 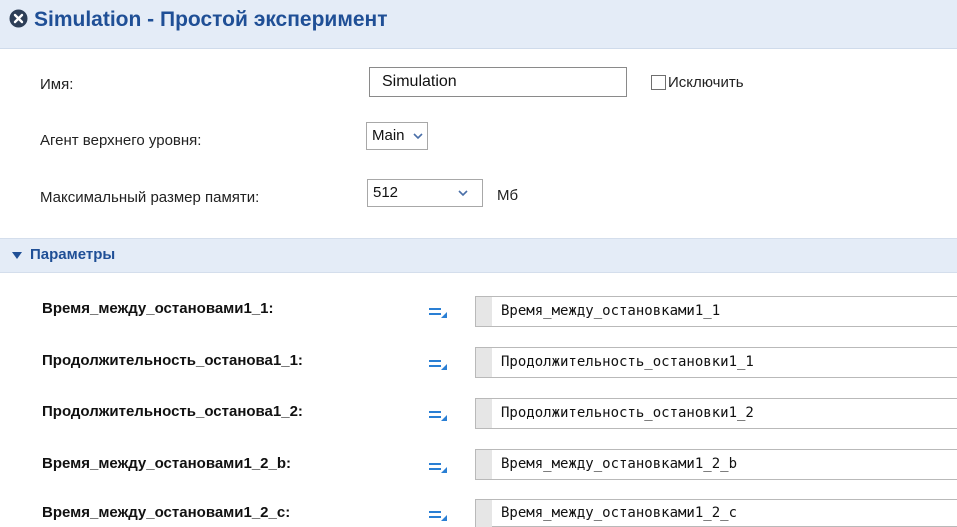 What do you see at coordinates (57, 84) in the screenshot?
I see `name-label: Имя:` at bounding box center [57, 84].